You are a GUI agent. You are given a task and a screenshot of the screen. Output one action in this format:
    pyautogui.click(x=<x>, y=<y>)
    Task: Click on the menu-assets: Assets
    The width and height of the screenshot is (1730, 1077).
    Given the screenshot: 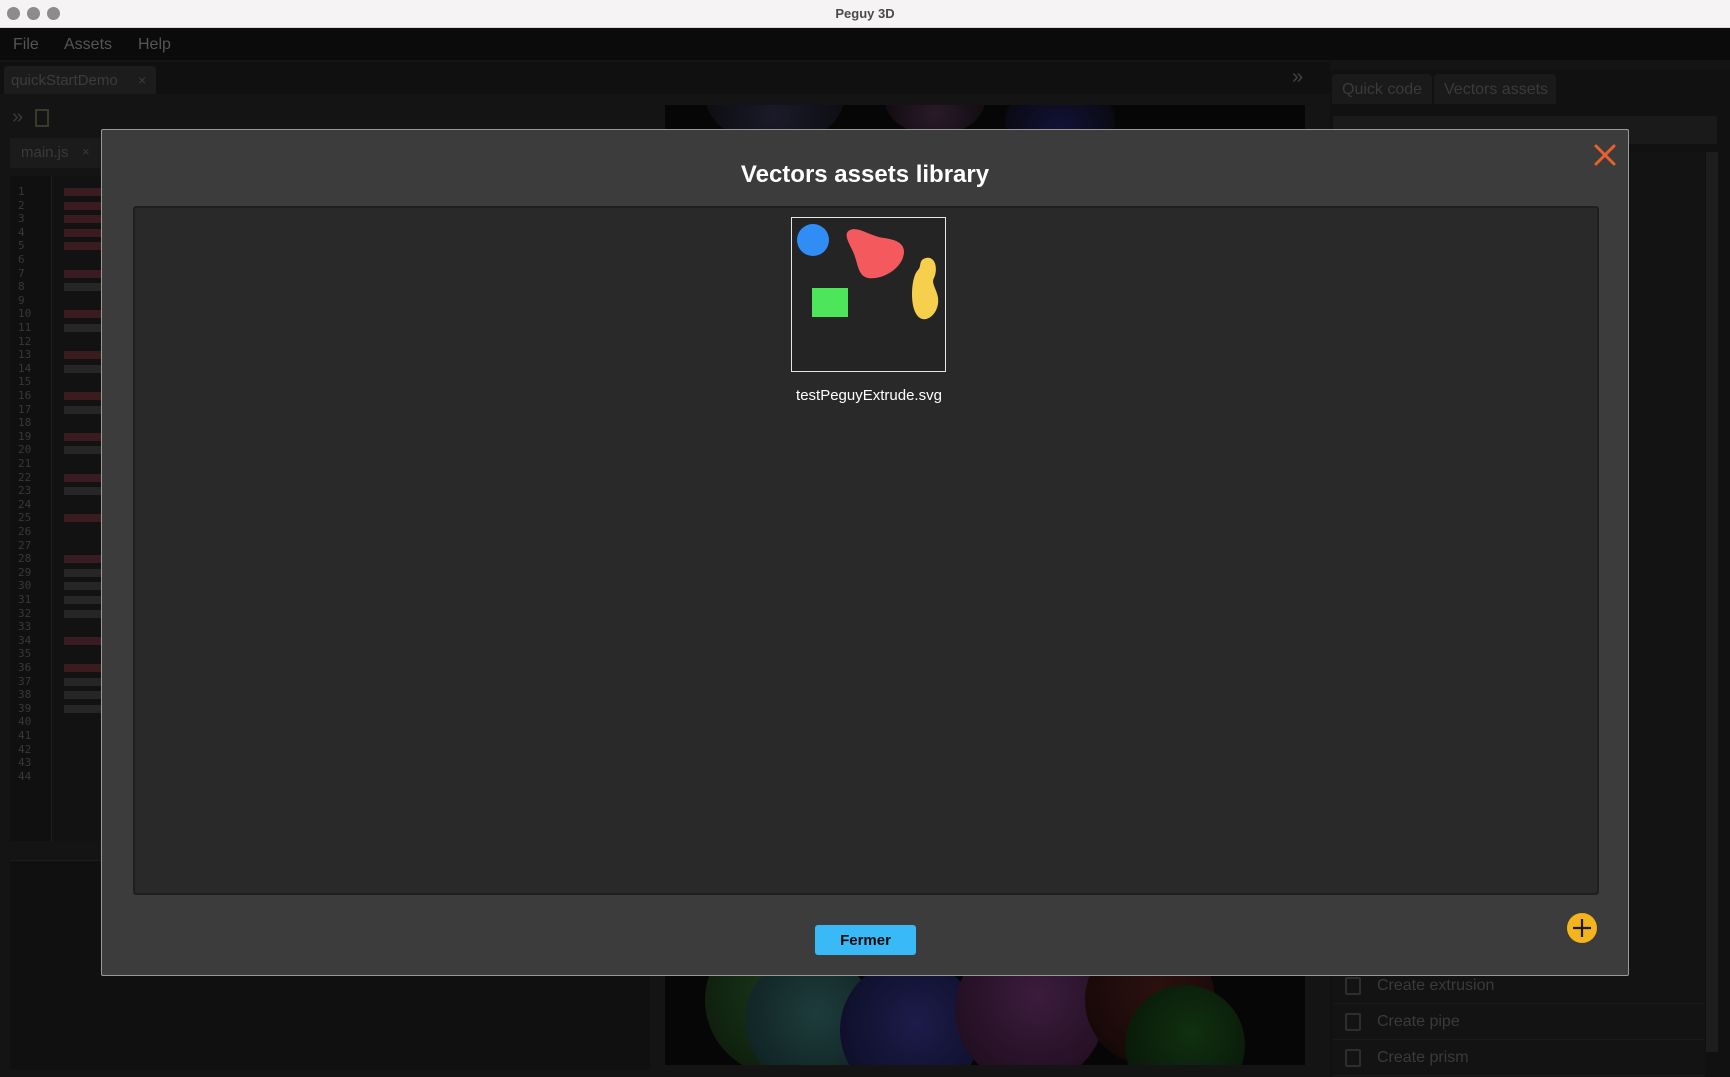 What is the action you would take?
    pyautogui.click(x=88, y=45)
    